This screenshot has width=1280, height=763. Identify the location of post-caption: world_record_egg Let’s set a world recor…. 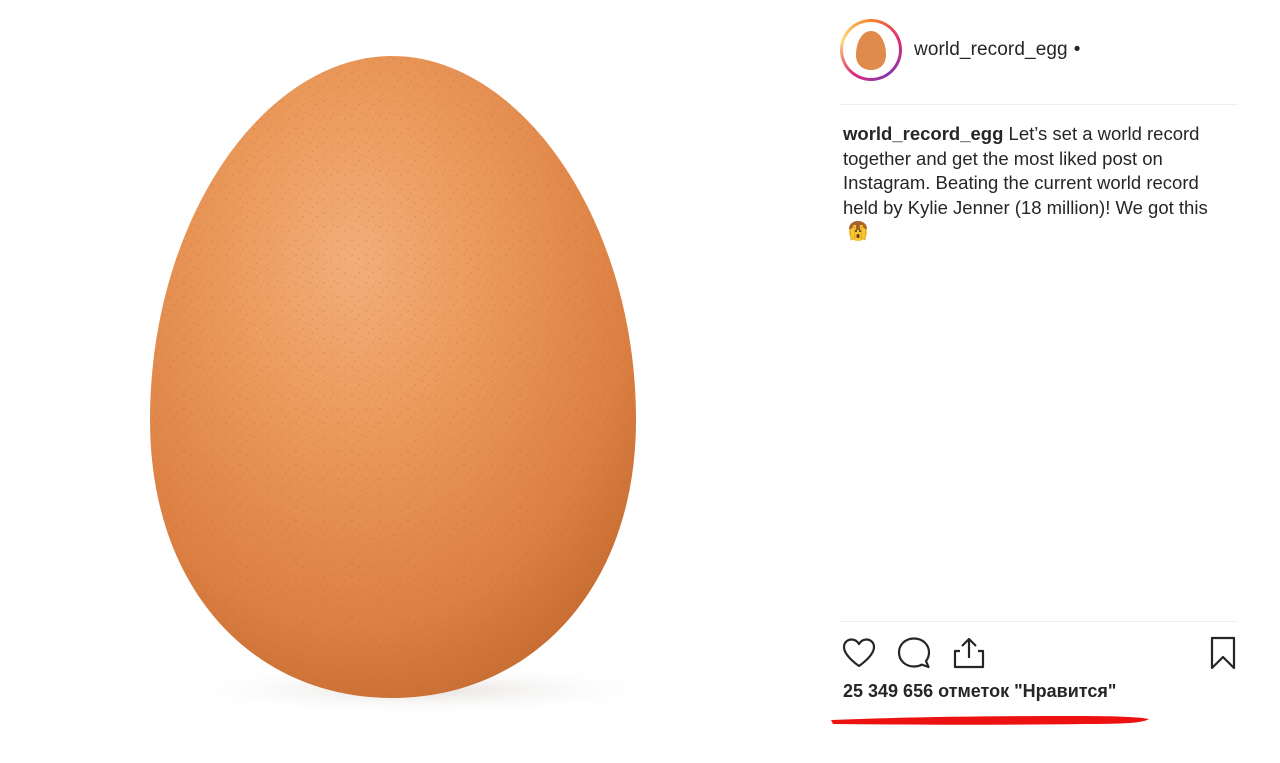
(1035, 185).